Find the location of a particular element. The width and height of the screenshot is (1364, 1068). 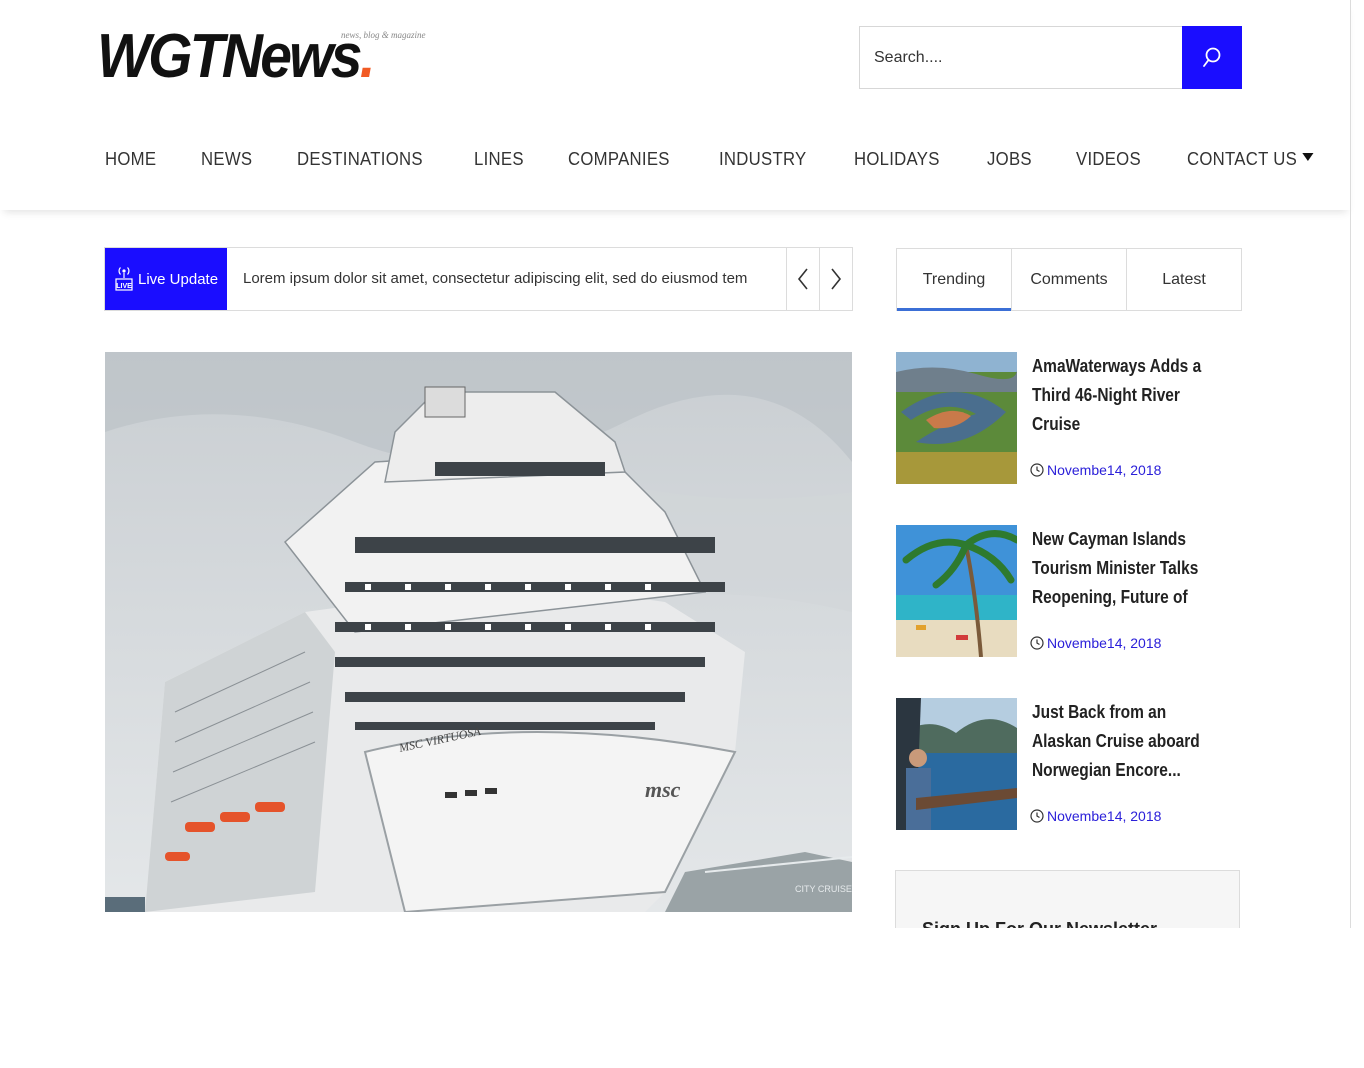

chevron-right-icon is located at coordinates (836, 279).